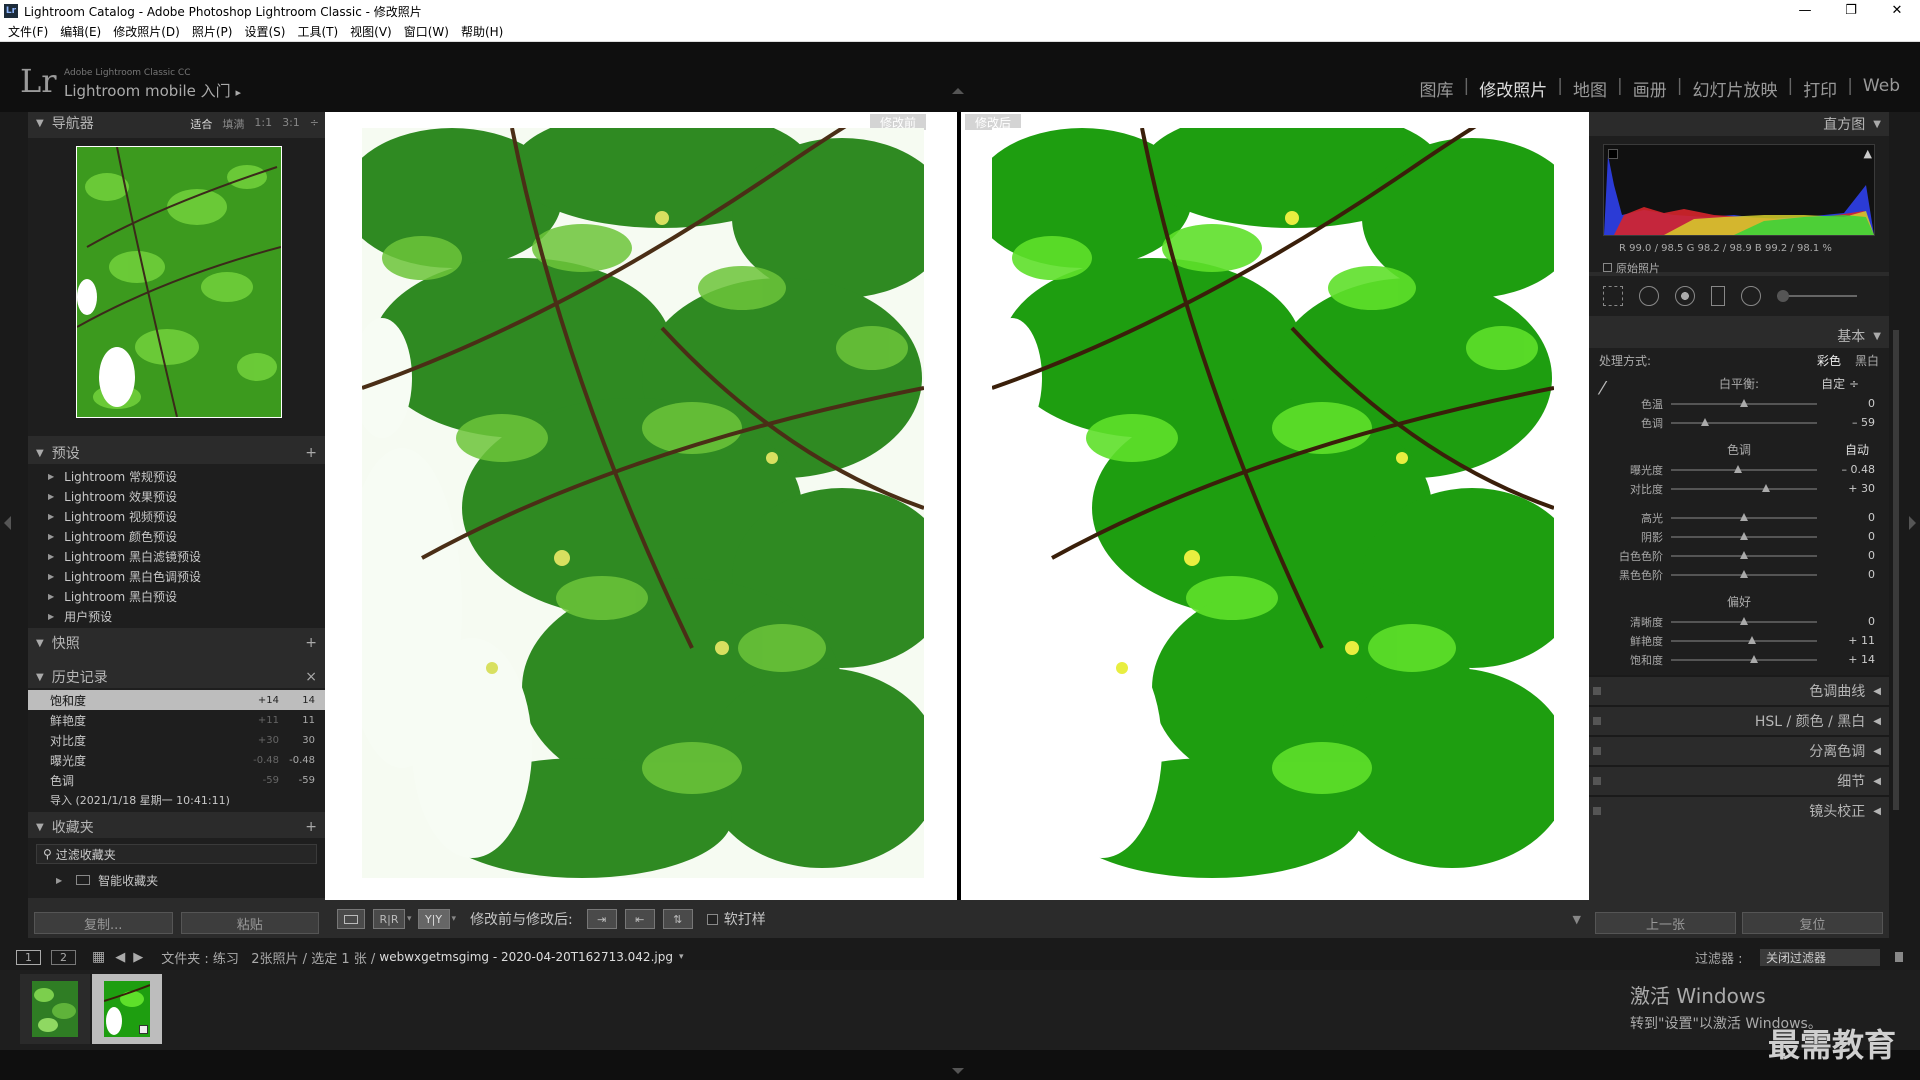  I want to click on slider-value: – 59, so click(1863, 422).